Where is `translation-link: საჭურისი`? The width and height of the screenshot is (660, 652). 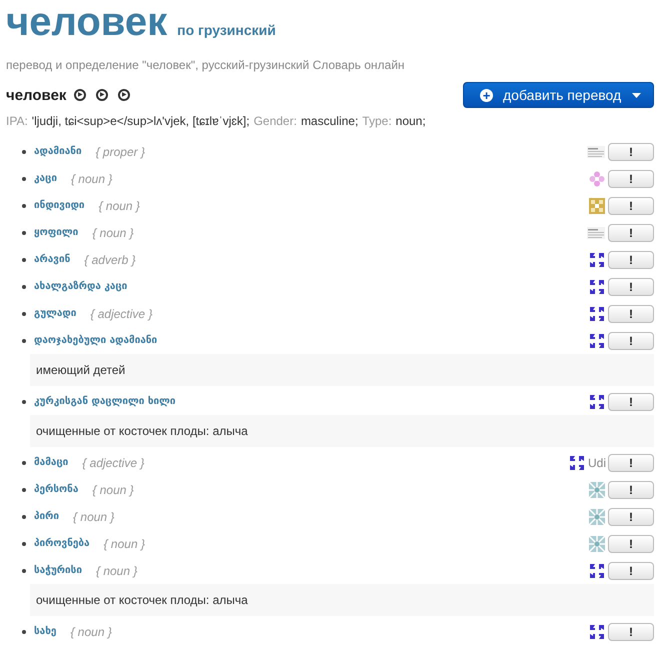
translation-link: საჭურისი is located at coordinates (58, 570).